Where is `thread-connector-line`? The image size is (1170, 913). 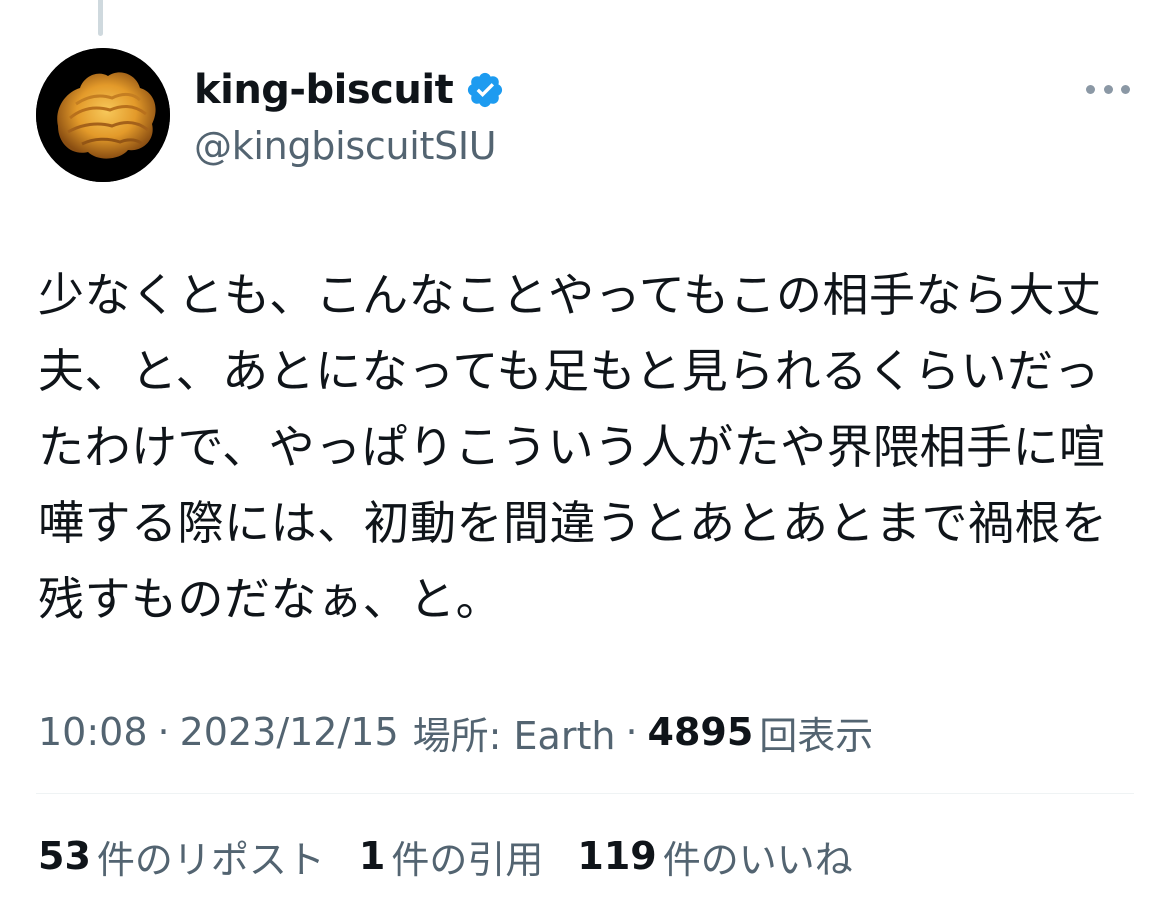
thread-connector-line is located at coordinates (100, 18).